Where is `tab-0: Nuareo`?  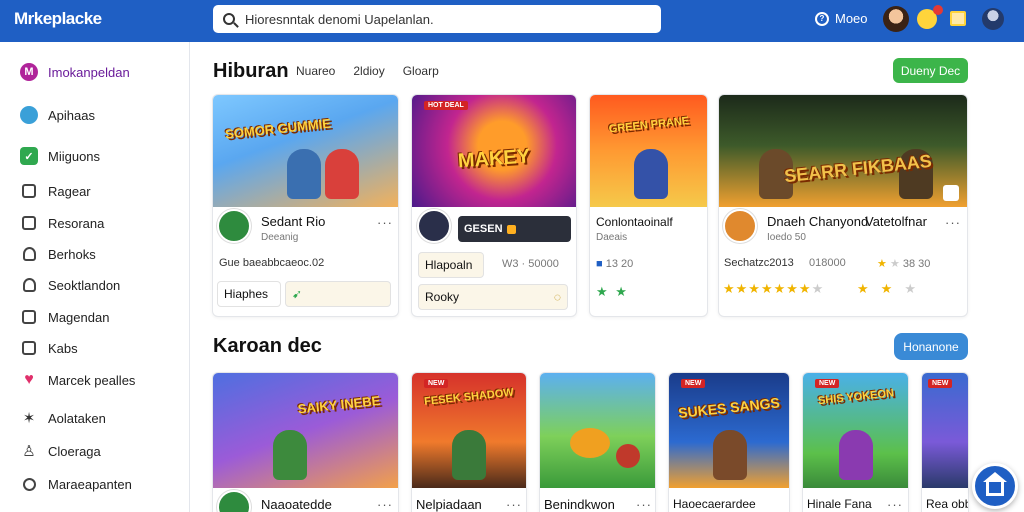 tab-0: Nuareo is located at coordinates (315, 71).